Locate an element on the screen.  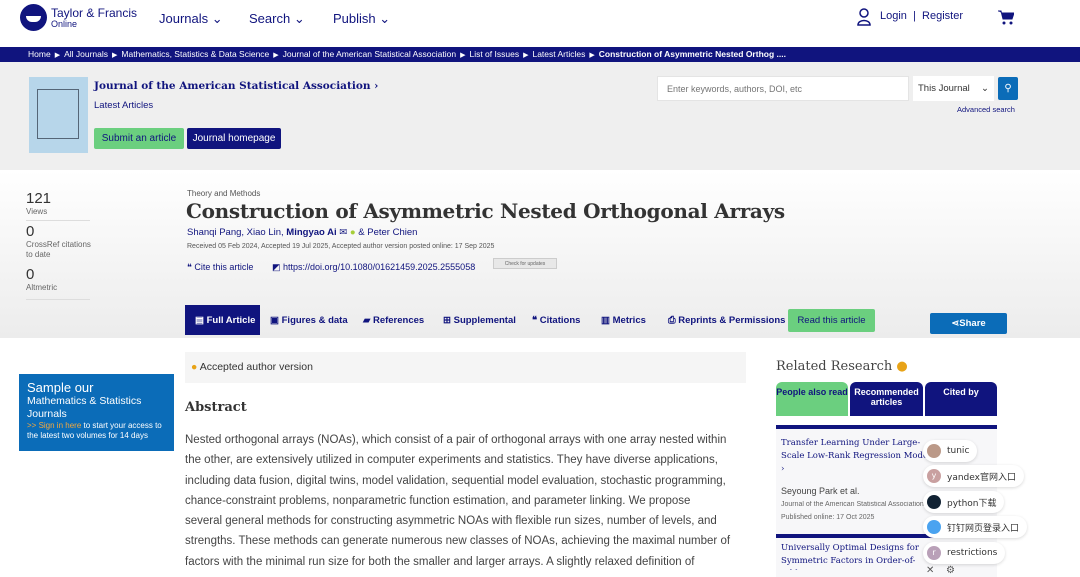
breadcrumb-item: Home is located at coordinates (39, 54).